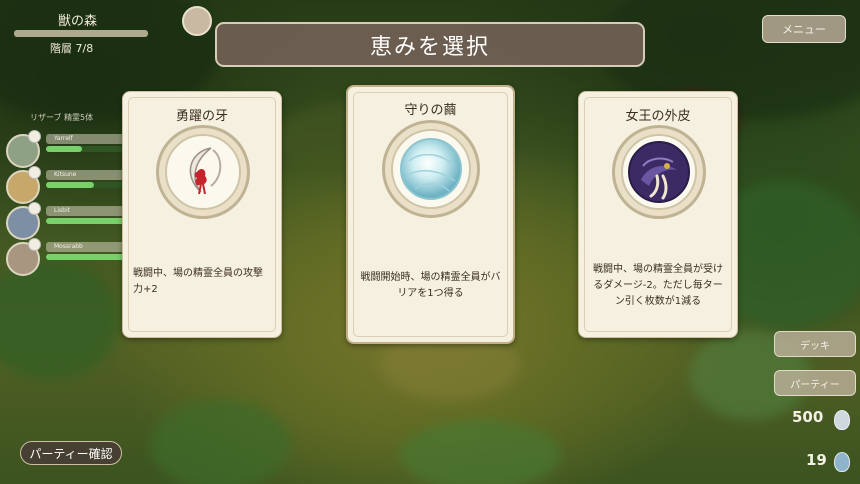 The image size is (860, 484). I want to click on member-name: Mossrabb, so click(86, 247).